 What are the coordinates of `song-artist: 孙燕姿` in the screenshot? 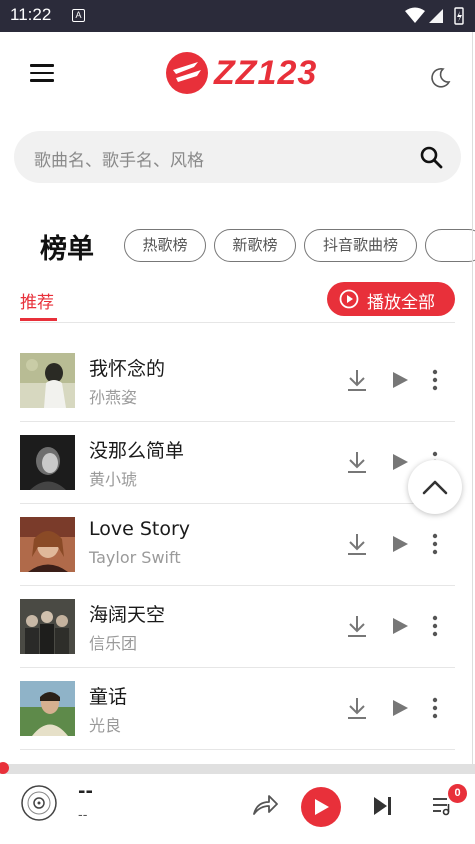 It's located at (113, 397).